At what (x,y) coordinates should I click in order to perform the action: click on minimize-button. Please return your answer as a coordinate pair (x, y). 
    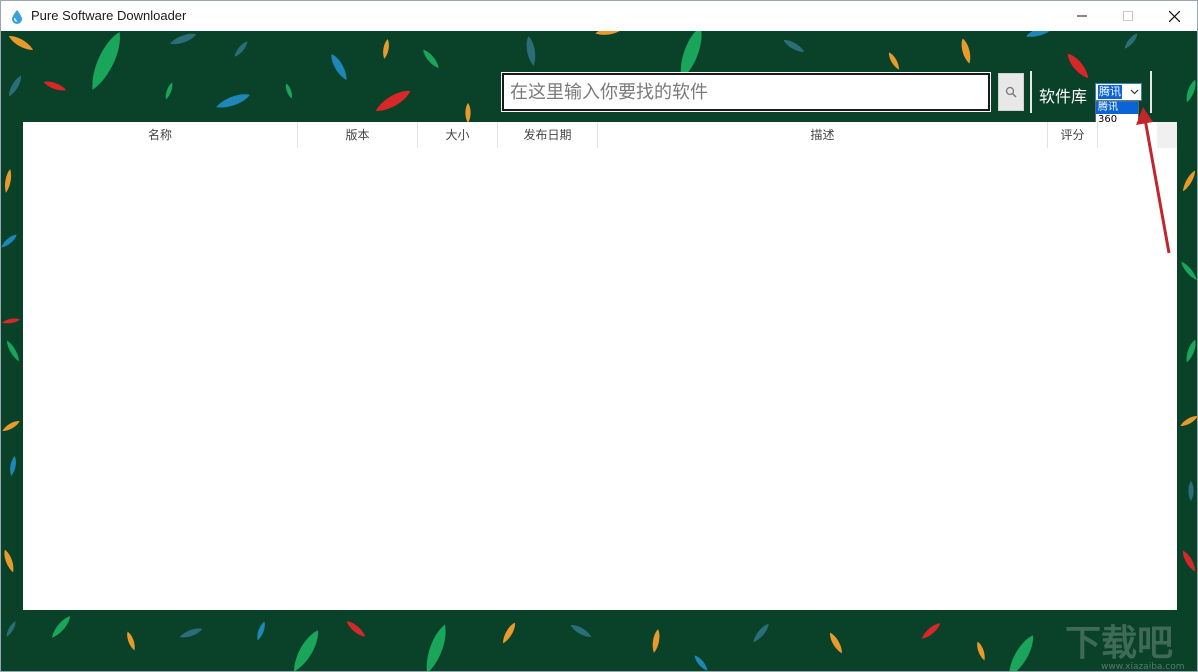
    Looking at the image, I should click on (1082, 16).